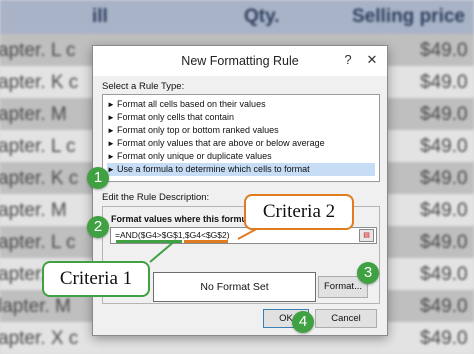 The height and width of the screenshot is (354, 474). I want to click on step-marker-3: 3, so click(368, 273).